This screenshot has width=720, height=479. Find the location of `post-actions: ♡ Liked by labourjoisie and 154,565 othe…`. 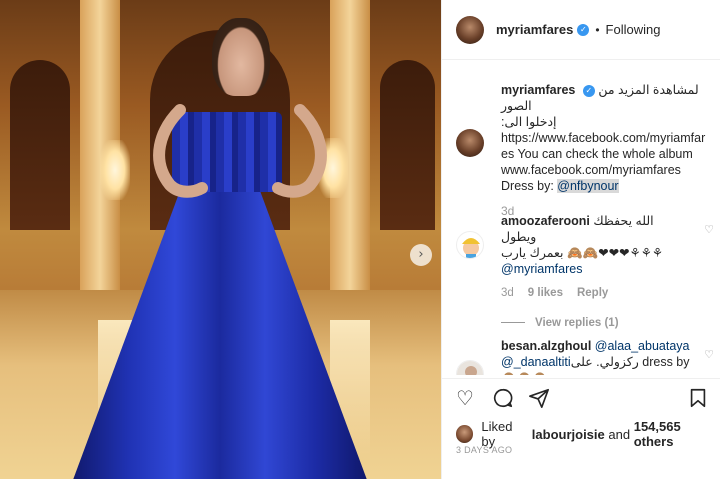

post-actions: ♡ Liked by labourjoisie and 154,565 othe… is located at coordinates (581, 428).